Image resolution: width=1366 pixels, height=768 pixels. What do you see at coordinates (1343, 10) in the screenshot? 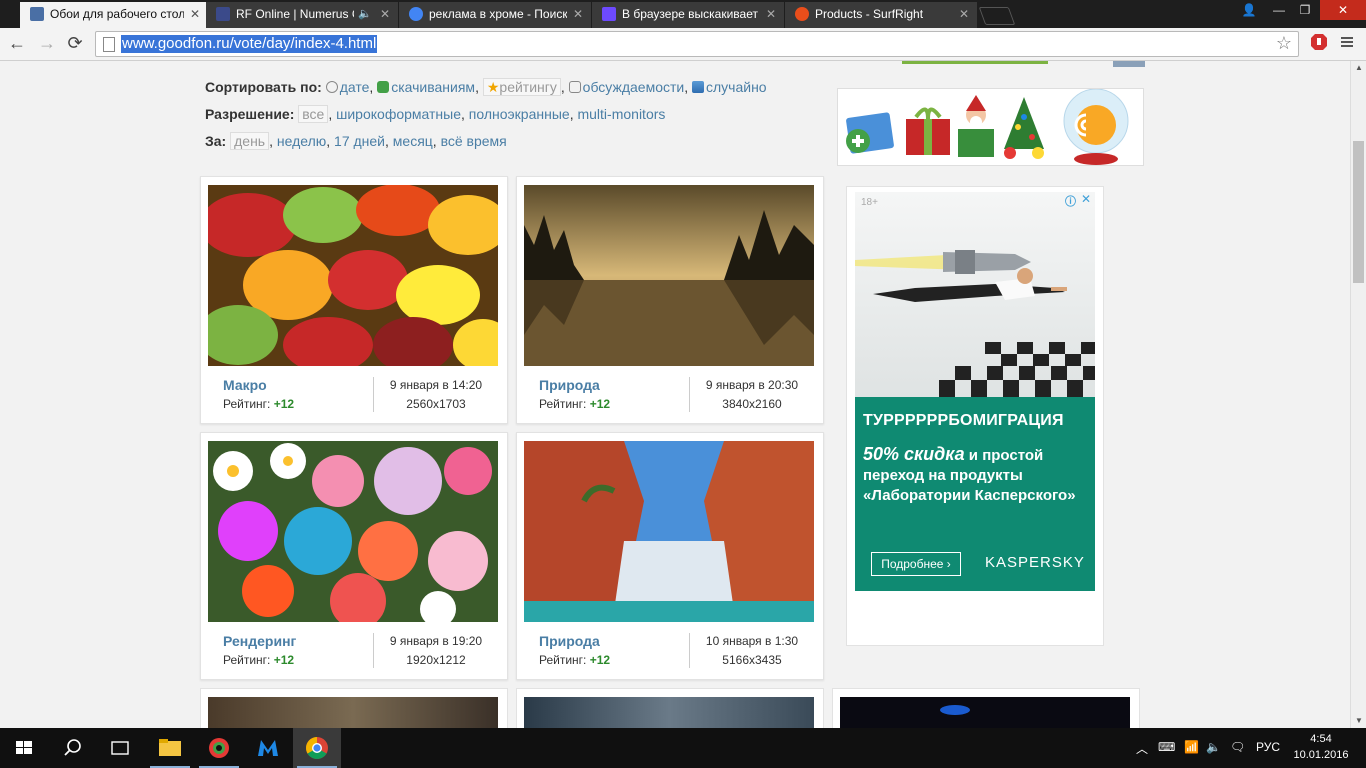
I see `close-window-button: ✕` at bounding box center [1343, 10].